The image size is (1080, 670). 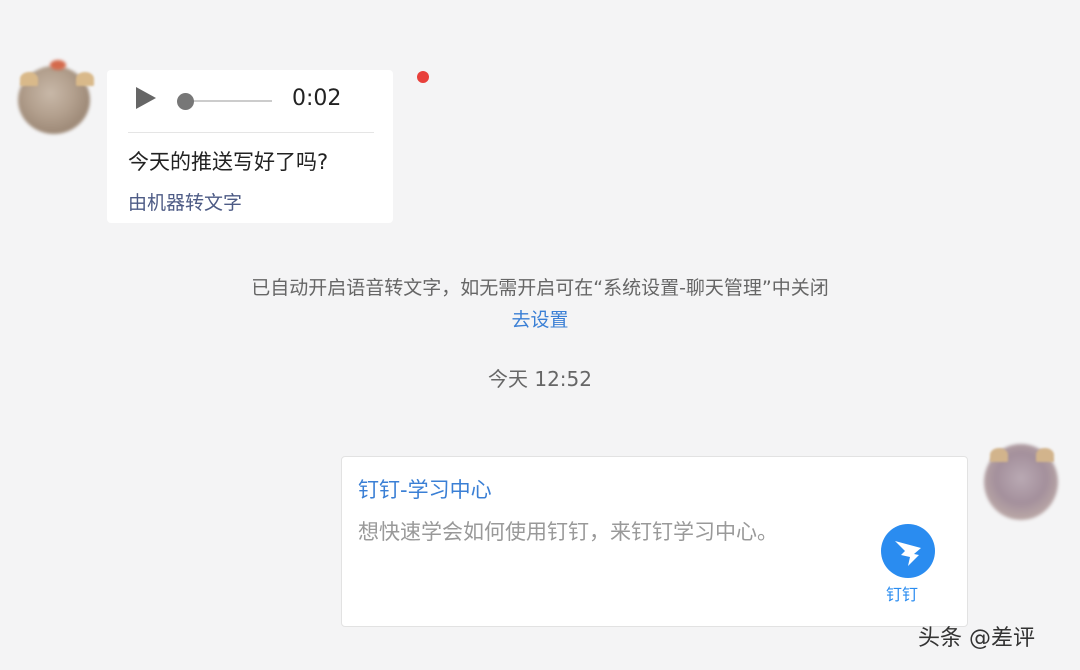 What do you see at coordinates (185, 203) in the screenshot?
I see `machine-conversion-label: 由机器转文字` at bounding box center [185, 203].